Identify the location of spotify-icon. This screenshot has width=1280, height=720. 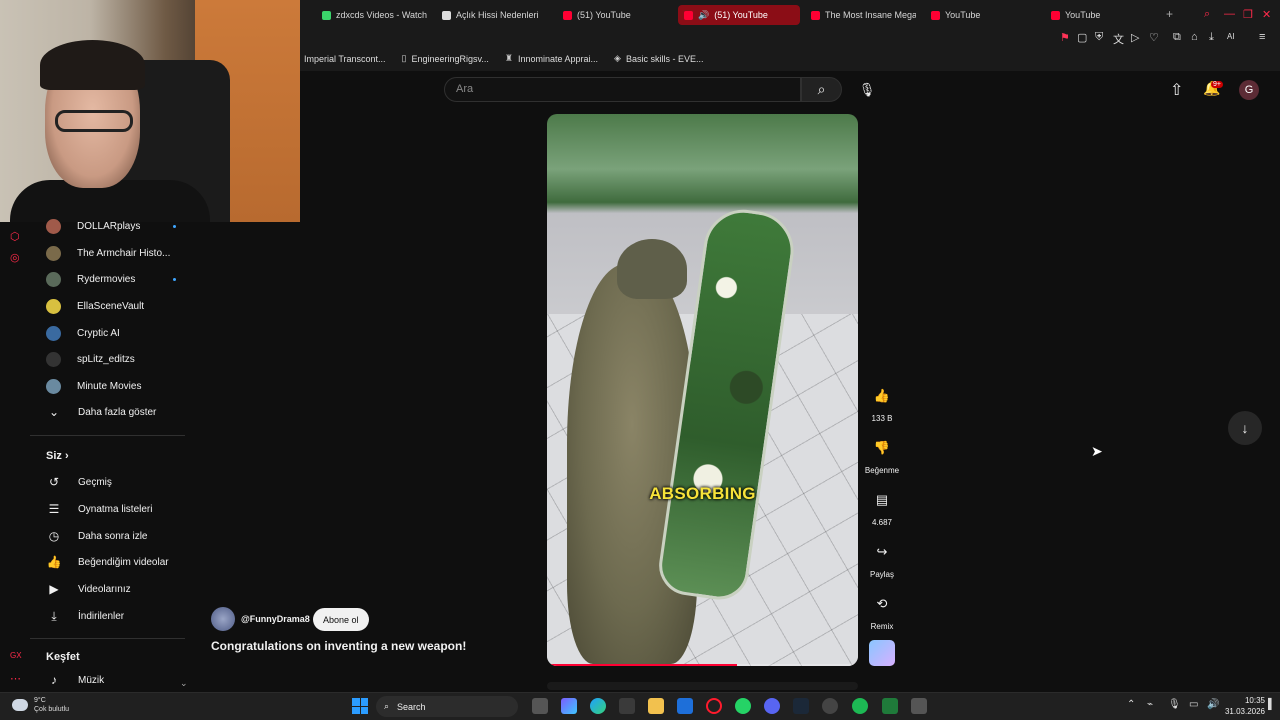
(860, 706).